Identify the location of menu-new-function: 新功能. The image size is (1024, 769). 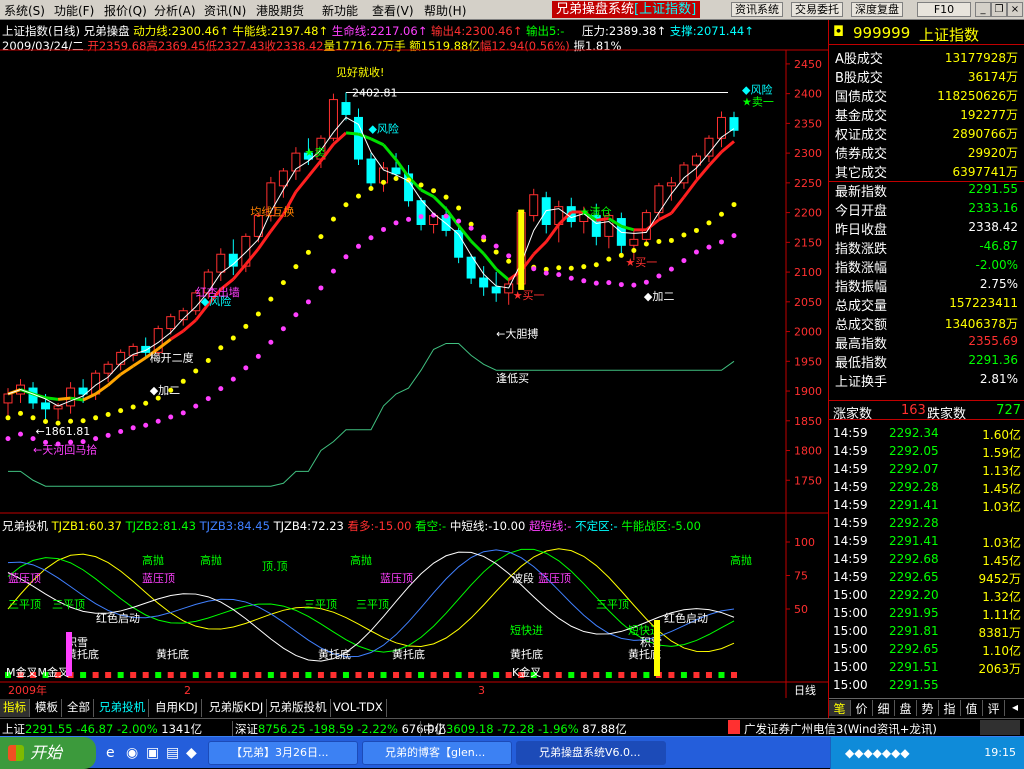
(340, 10).